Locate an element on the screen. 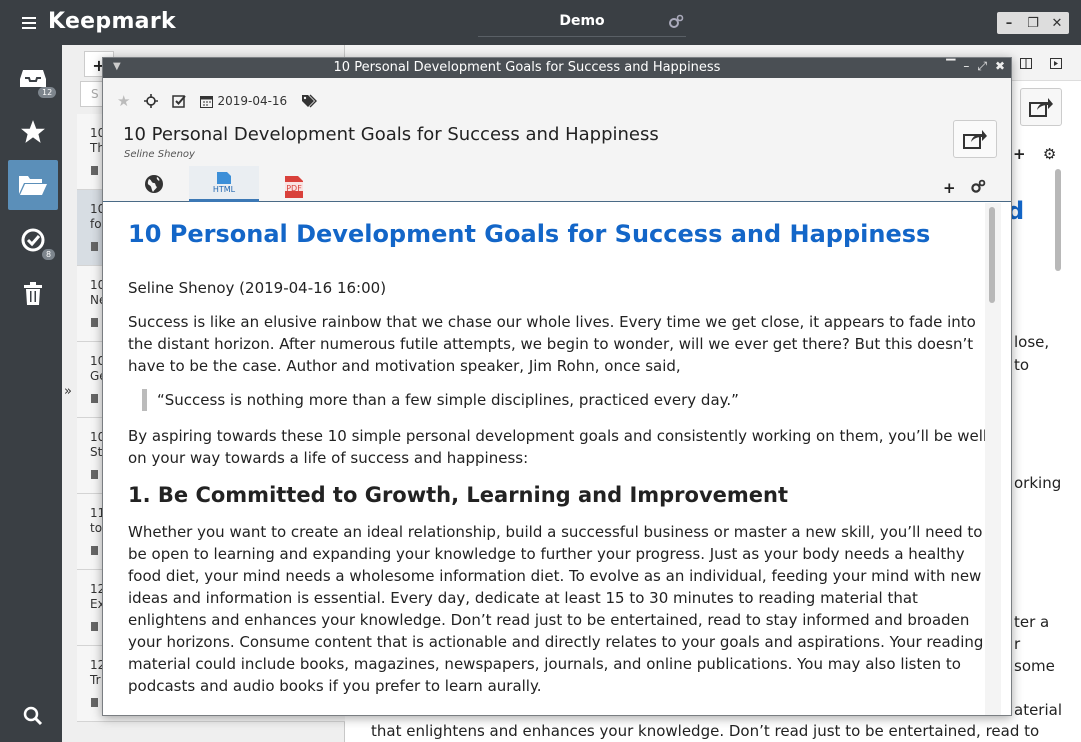  minimize-reader-icon: – is located at coordinates (966, 66).